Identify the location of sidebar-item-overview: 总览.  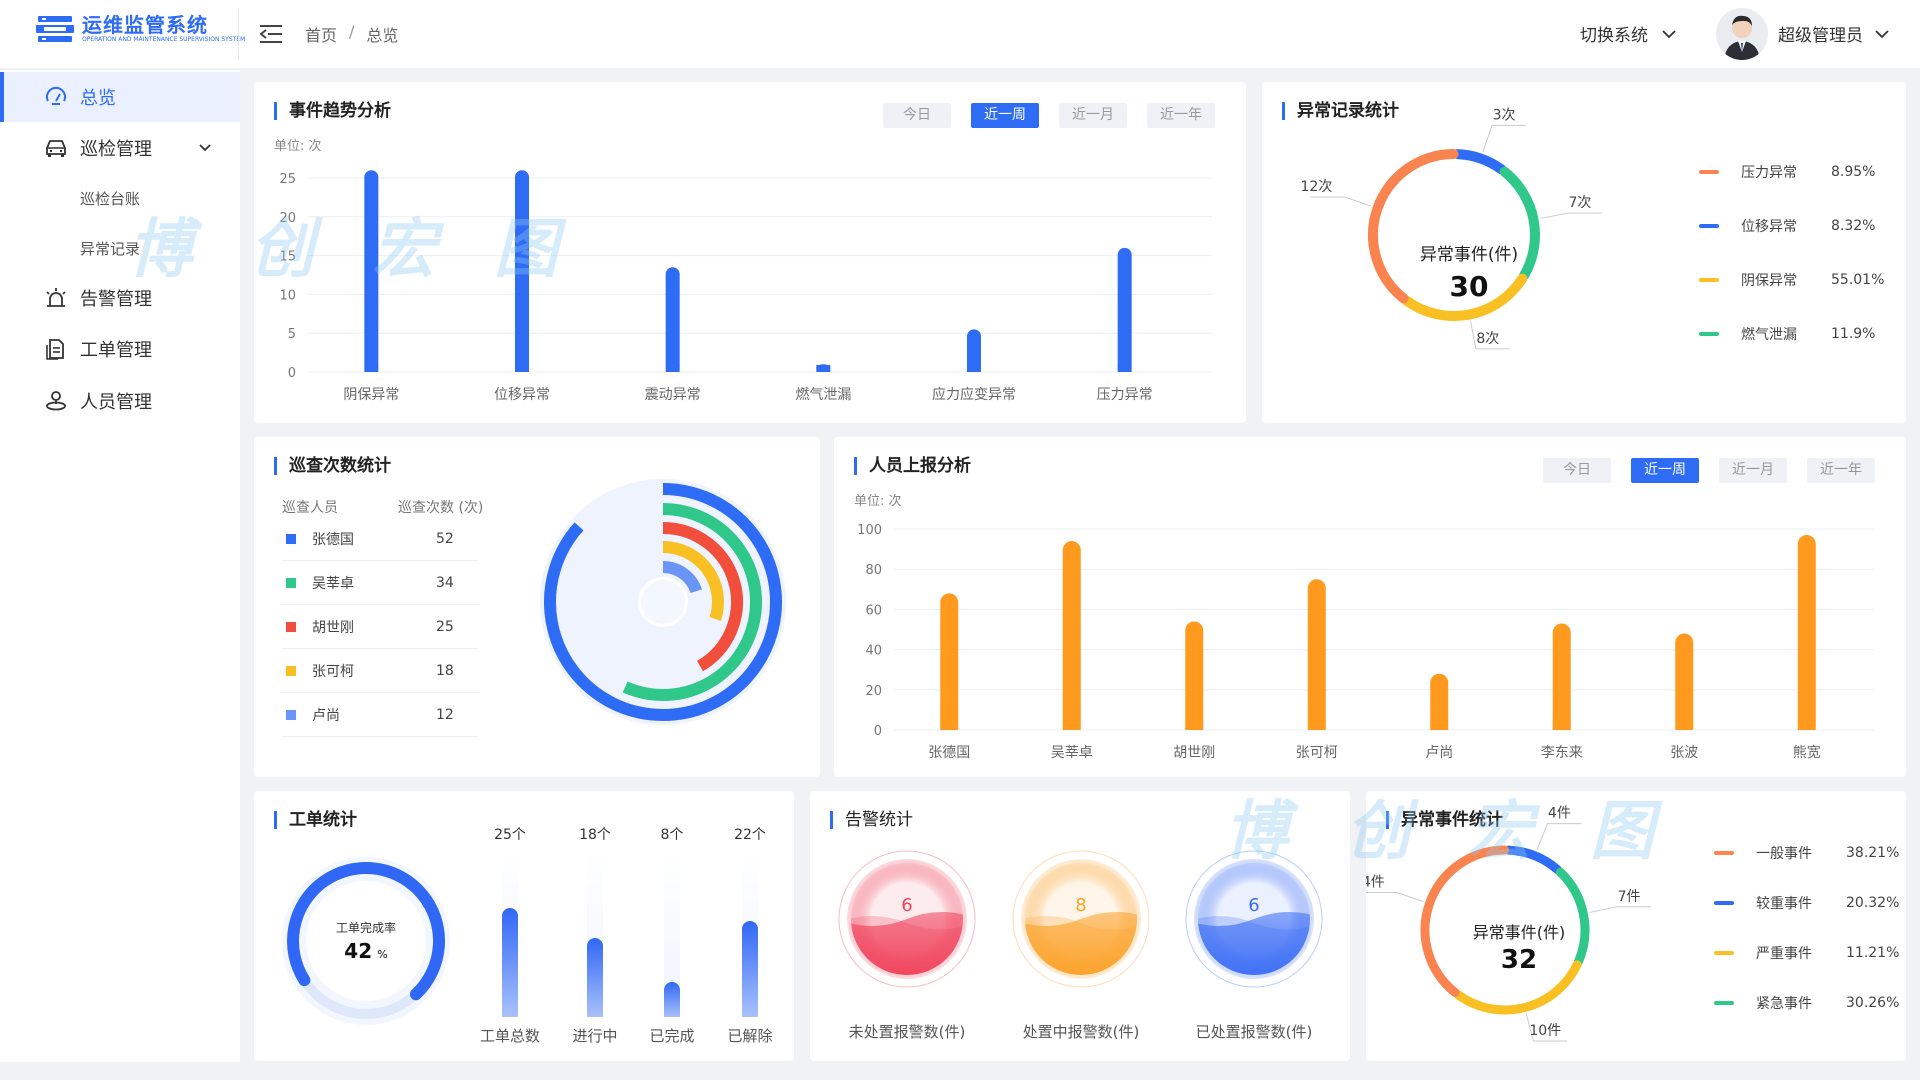
(120, 97).